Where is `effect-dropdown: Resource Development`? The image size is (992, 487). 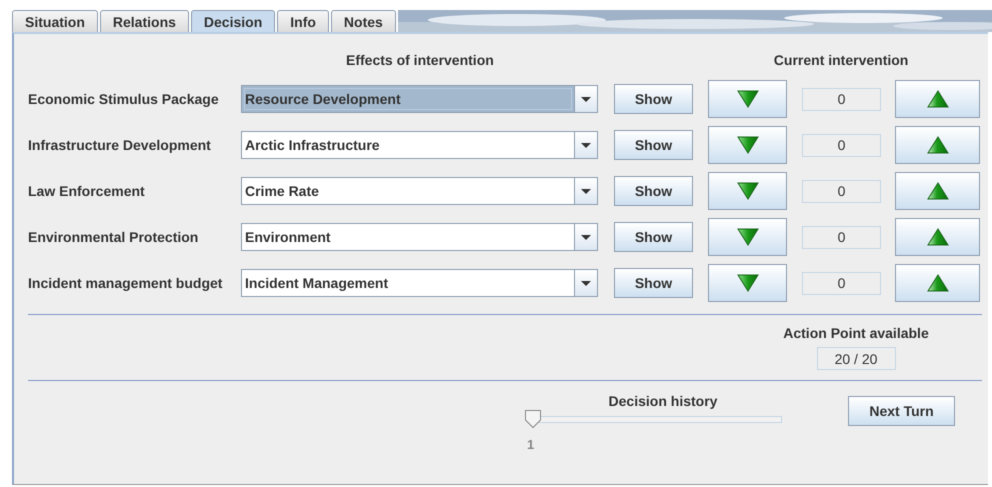
effect-dropdown: Resource Development is located at coordinates (419, 99).